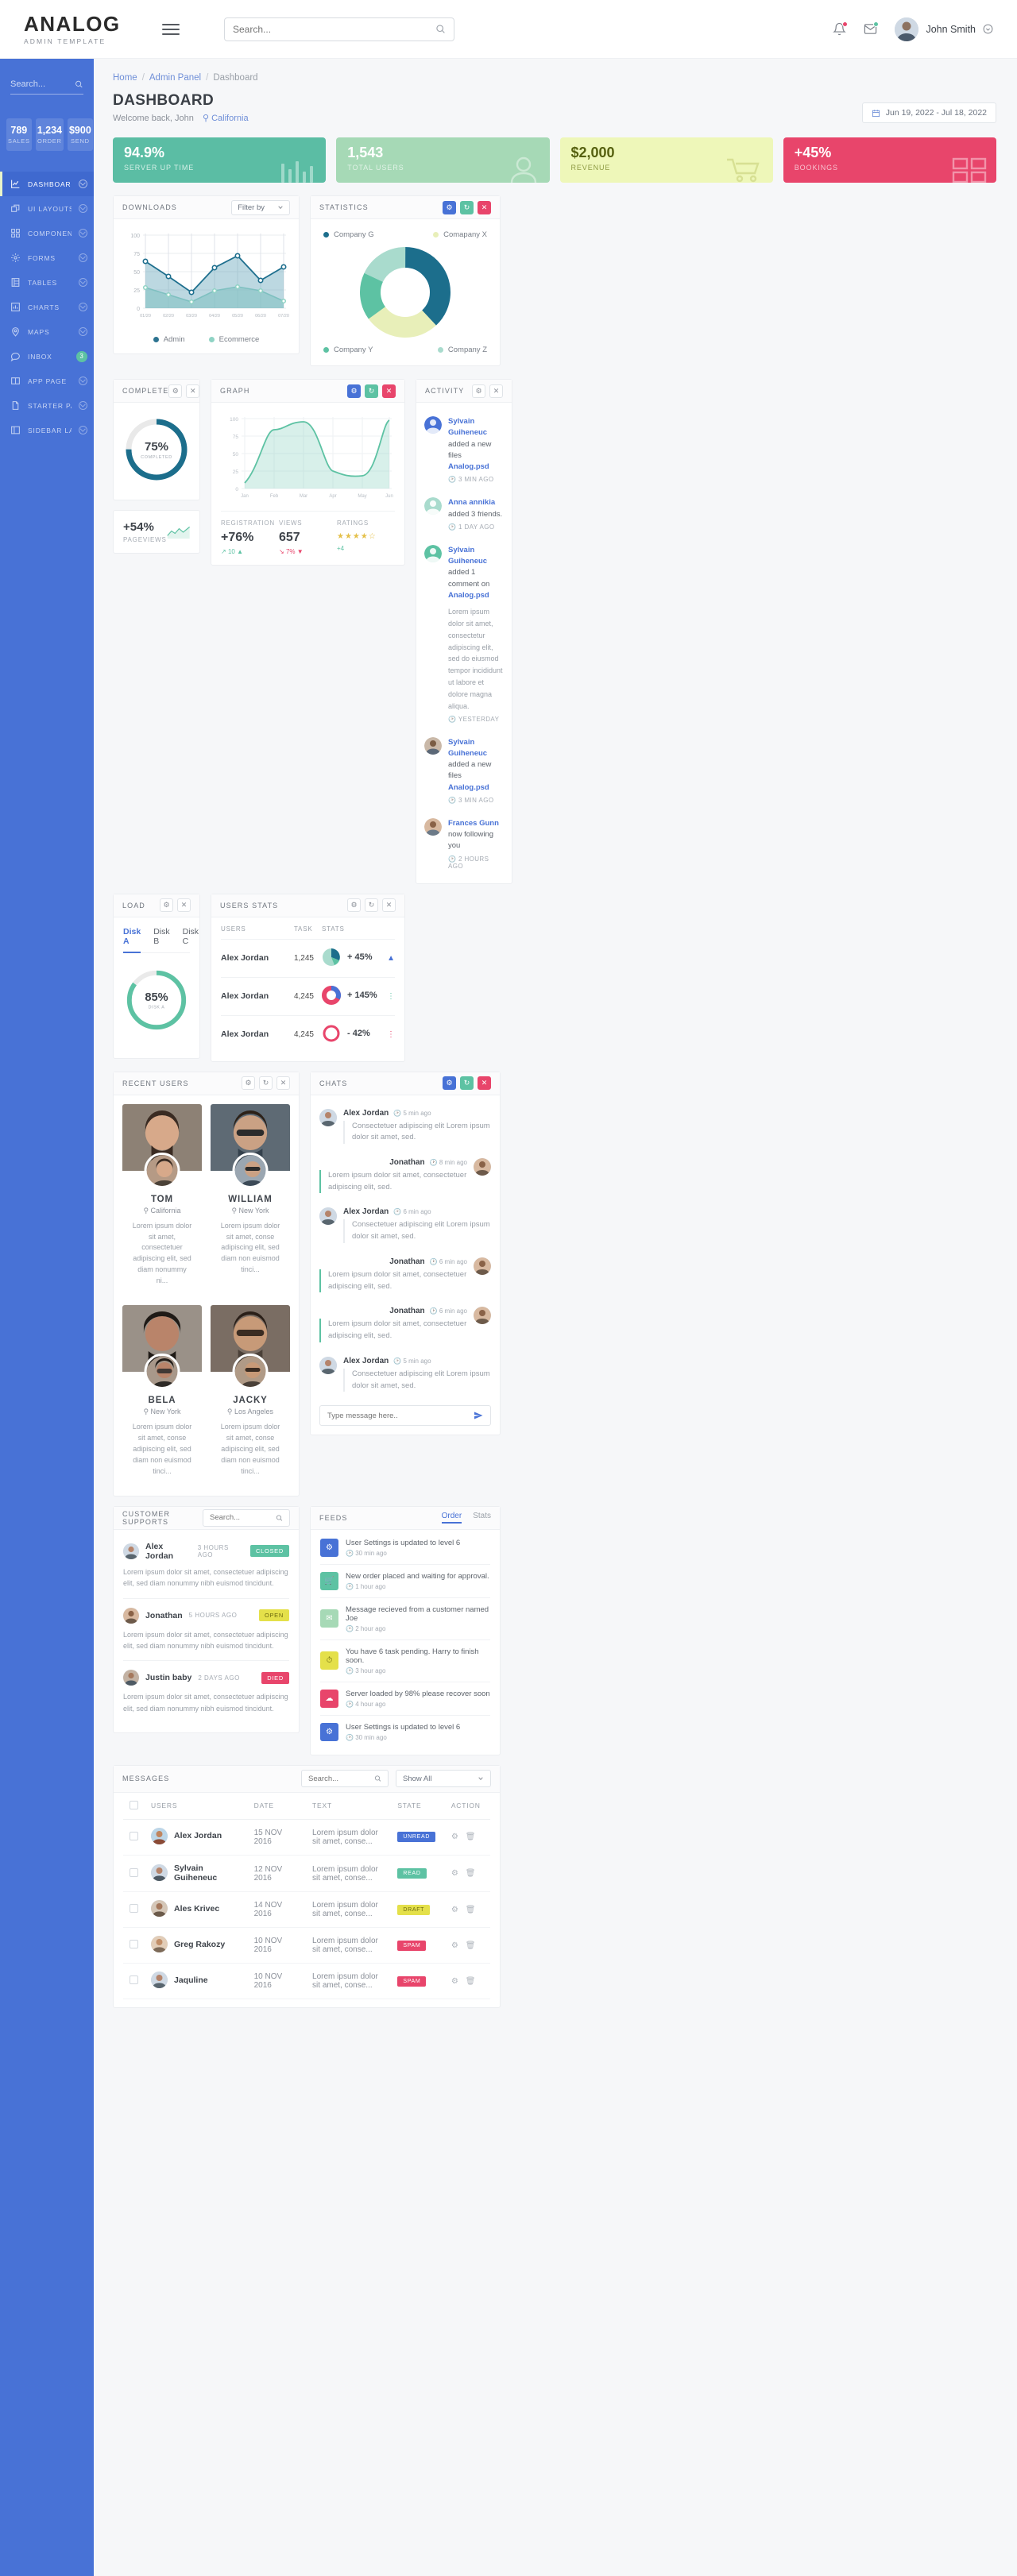  Describe the element at coordinates (47, 356) in the screenshot. I see `sidebar-item-inbox: INBOX 3` at that location.